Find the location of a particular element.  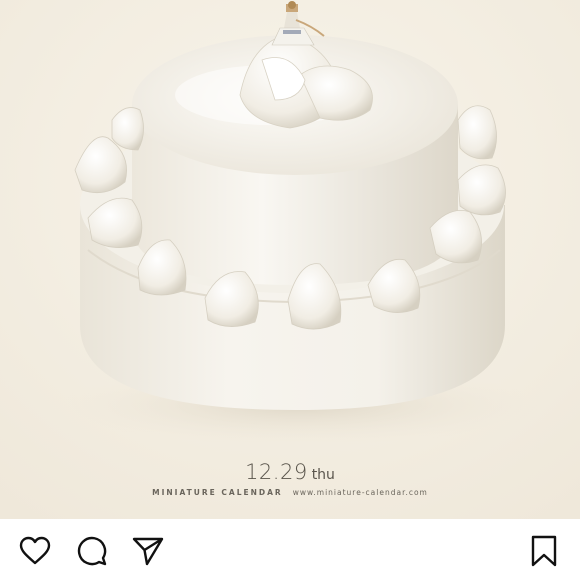

comment-button is located at coordinates (92, 551).